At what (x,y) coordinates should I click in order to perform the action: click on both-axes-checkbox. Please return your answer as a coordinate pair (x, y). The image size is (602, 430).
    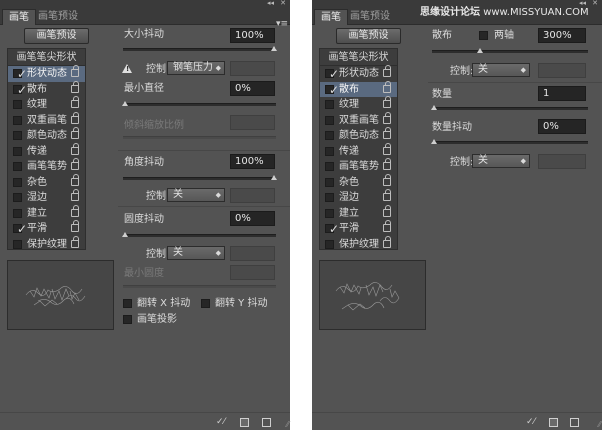
    Looking at the image, I should click on (483, 35).